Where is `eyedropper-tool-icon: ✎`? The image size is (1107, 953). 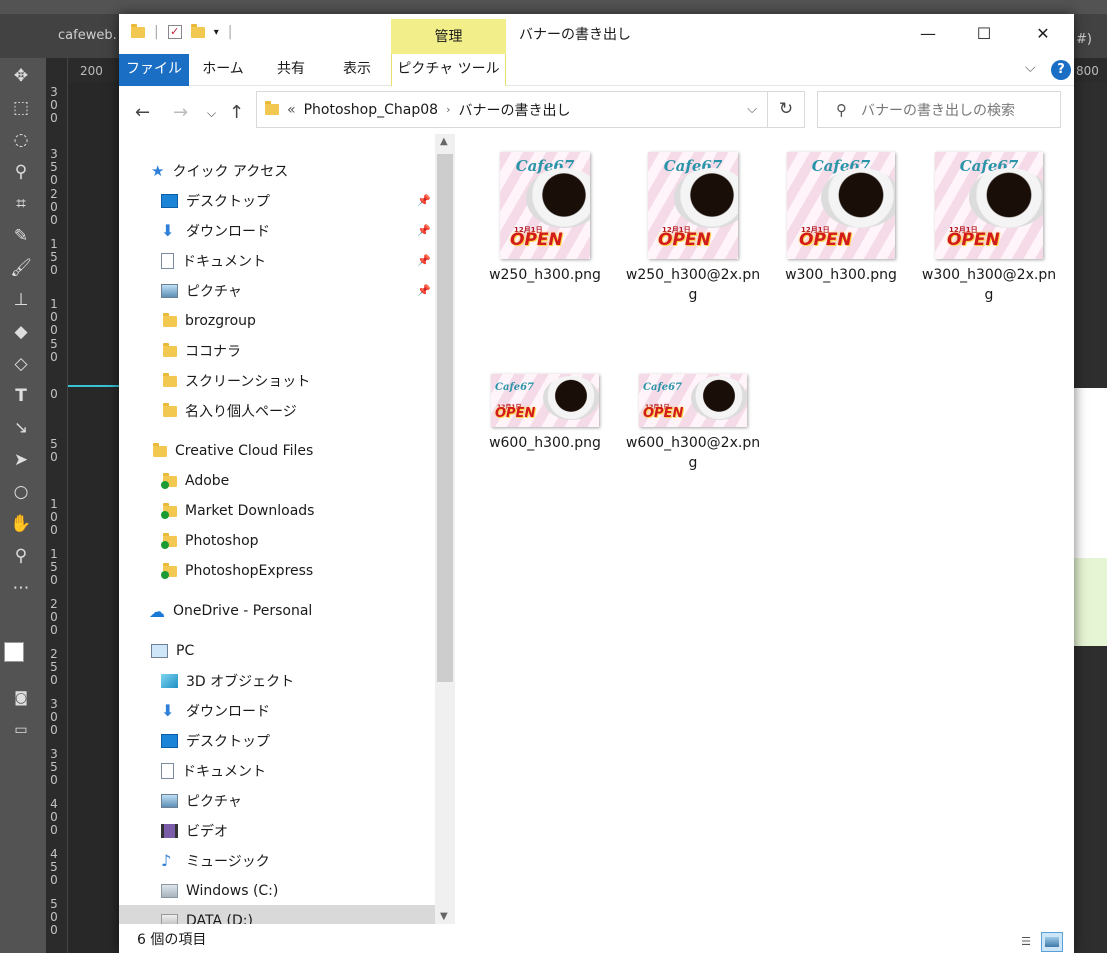 eyedropper-tool-icon: ✎ is located at coordinates (21, 236).